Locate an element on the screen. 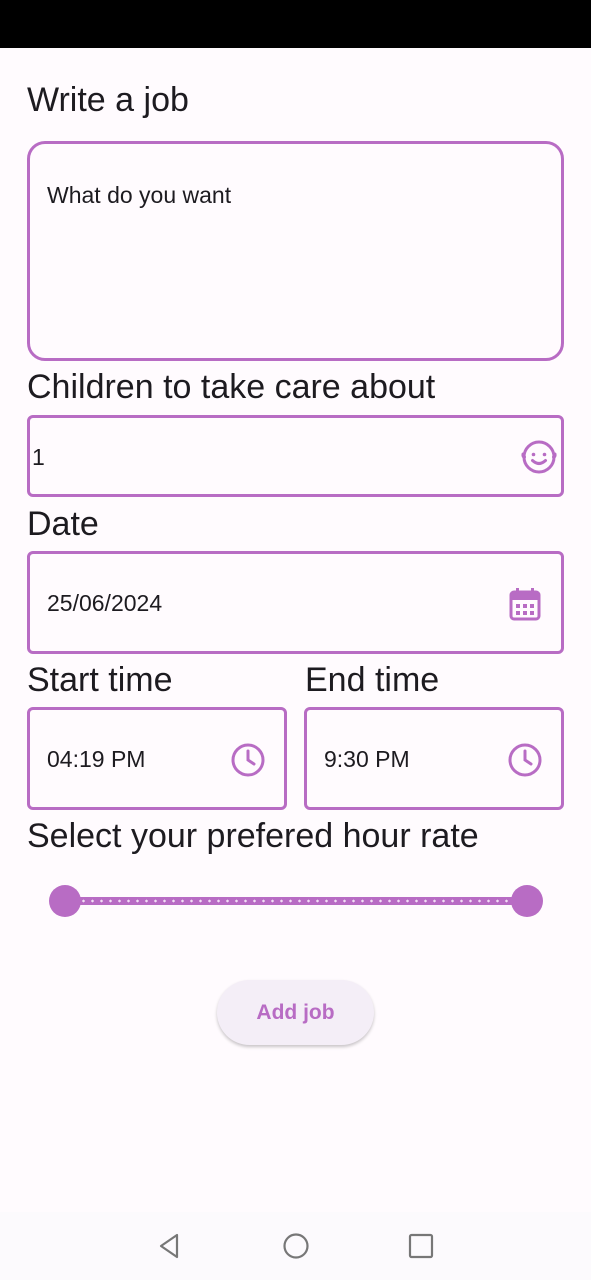 This screenshot has width=591, height=1280. end-time-label: End time is located at coordinates (372, 680).